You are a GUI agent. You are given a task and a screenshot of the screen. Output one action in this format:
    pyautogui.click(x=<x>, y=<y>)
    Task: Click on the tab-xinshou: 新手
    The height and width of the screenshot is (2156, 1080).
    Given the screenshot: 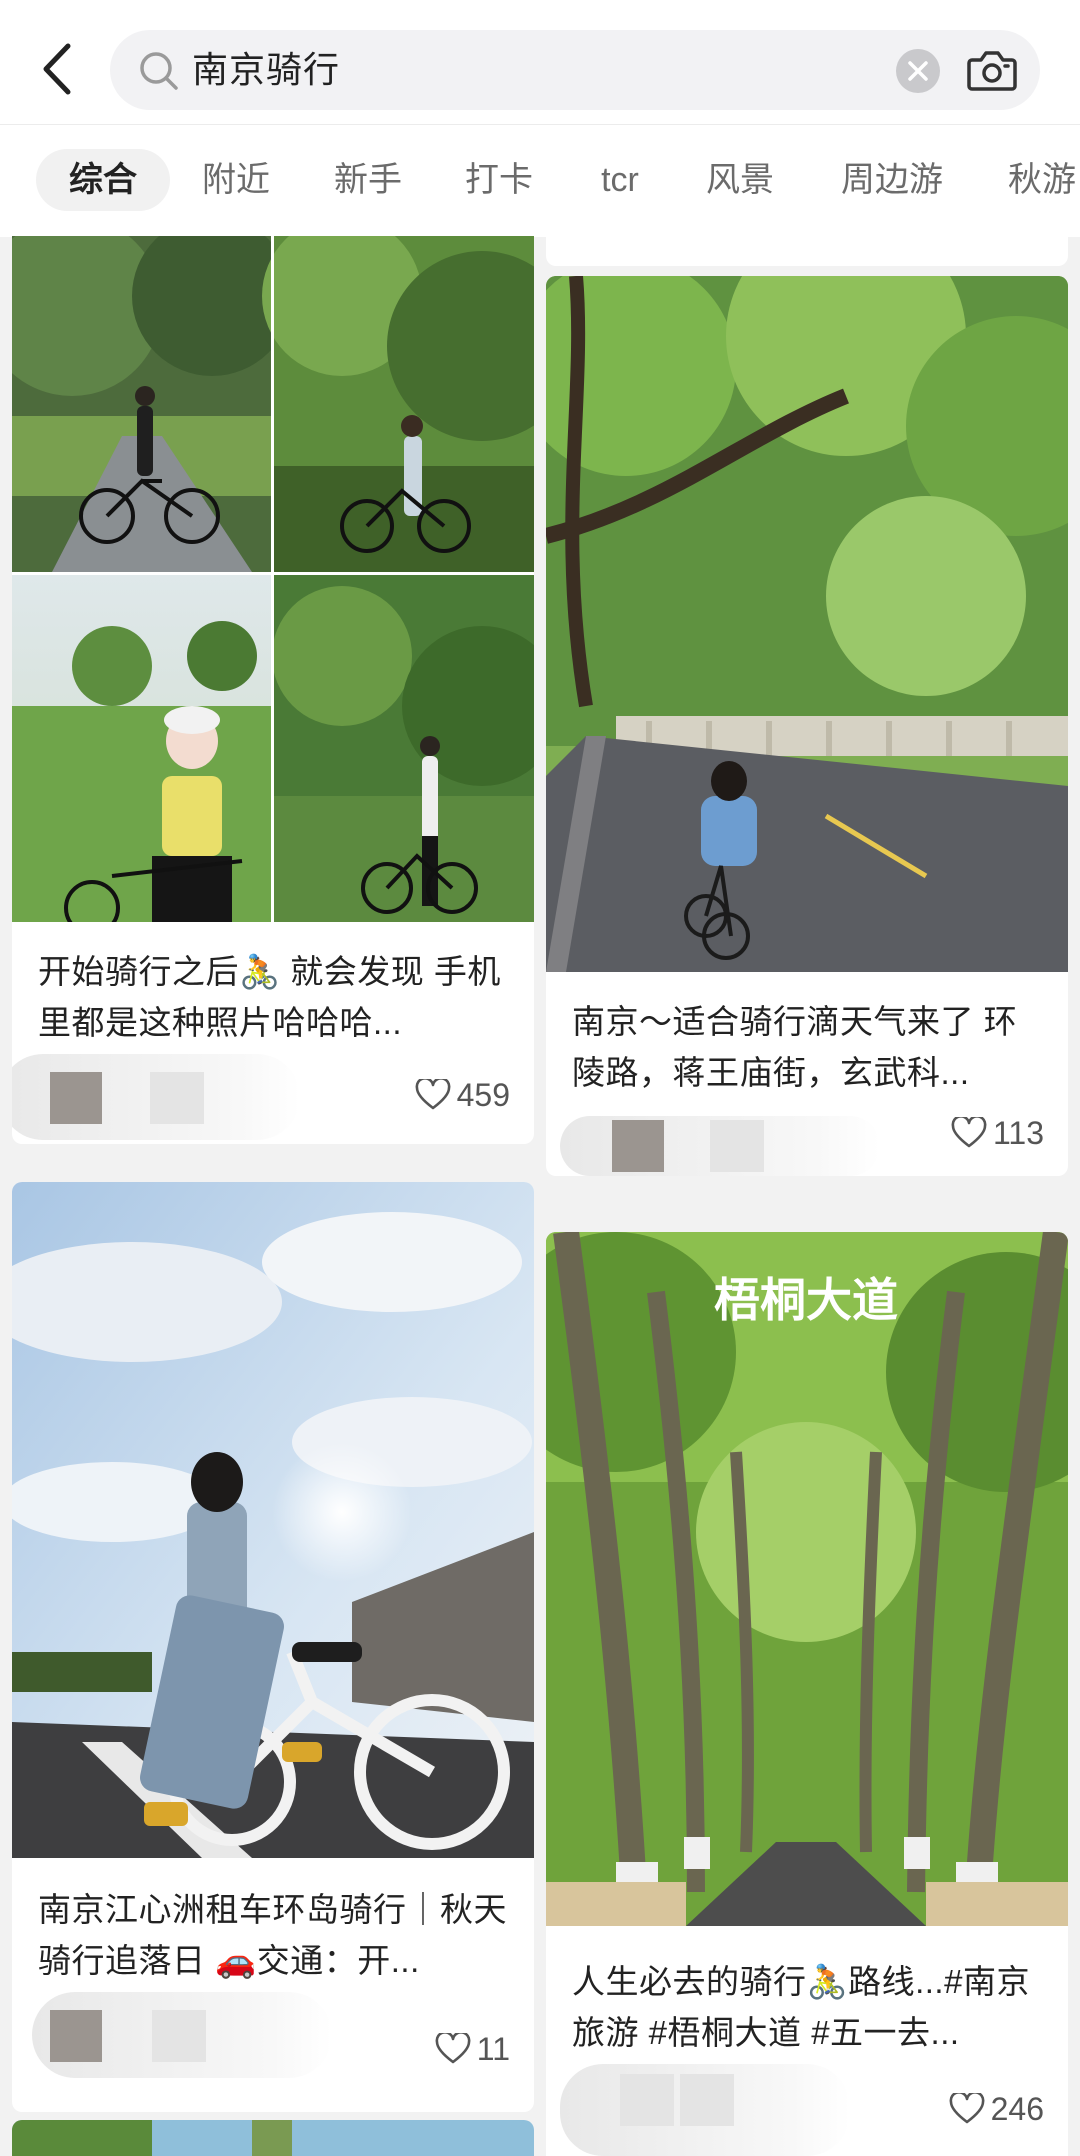 What is the action you would take?
    pyautogui.click(x=368, y=180)
    